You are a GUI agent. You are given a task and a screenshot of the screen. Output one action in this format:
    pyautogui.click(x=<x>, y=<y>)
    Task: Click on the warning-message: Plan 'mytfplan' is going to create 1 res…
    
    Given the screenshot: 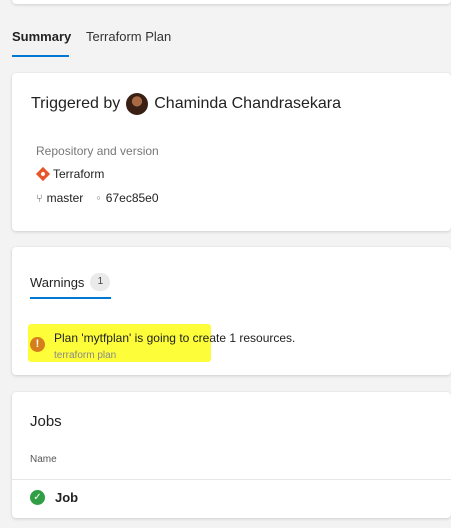 What is the action you would take?
    pyautogui.click(x=175, y=338)
    